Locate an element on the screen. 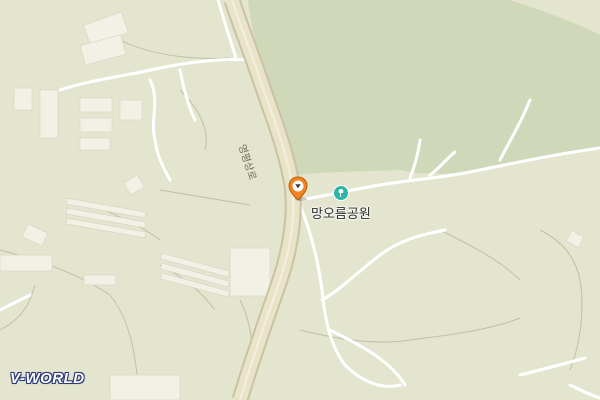 The image size is (600, 400). park-icon is located at coordinates (341, 193).